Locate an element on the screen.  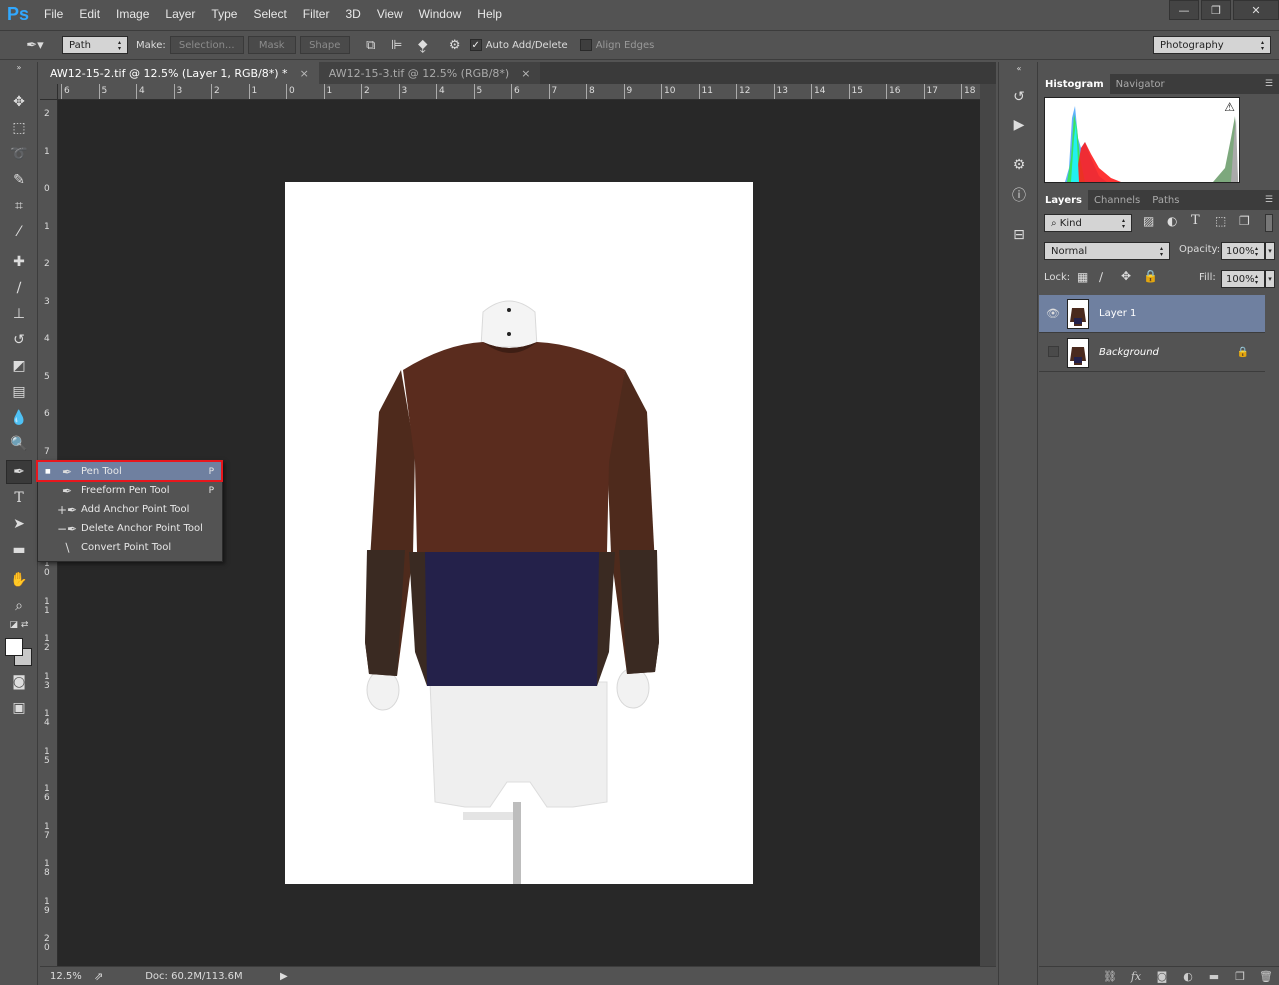
add-mask-icon: ◙ is located at coordinates (1162, 976).